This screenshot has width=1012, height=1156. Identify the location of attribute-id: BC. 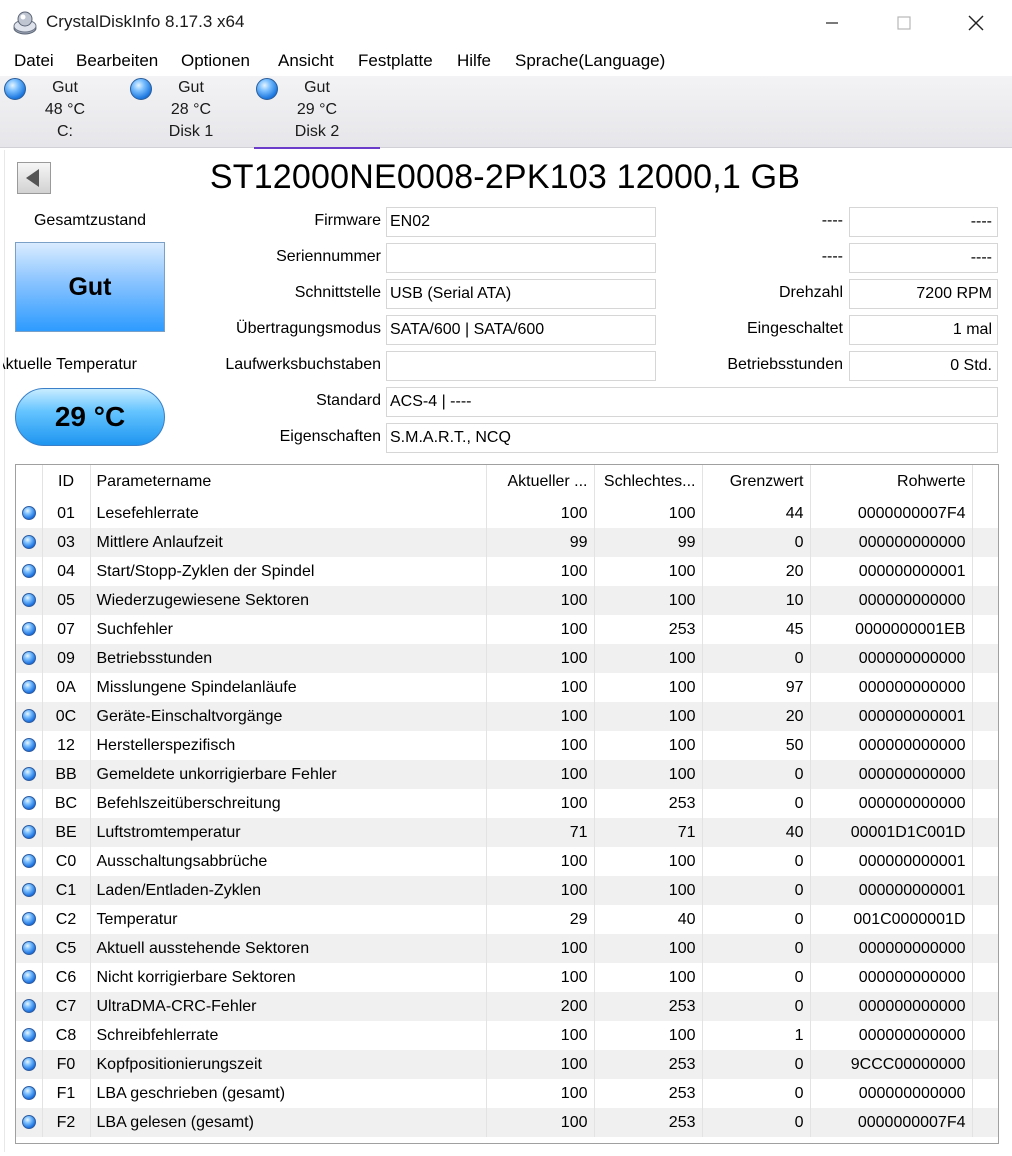
(66, 803).